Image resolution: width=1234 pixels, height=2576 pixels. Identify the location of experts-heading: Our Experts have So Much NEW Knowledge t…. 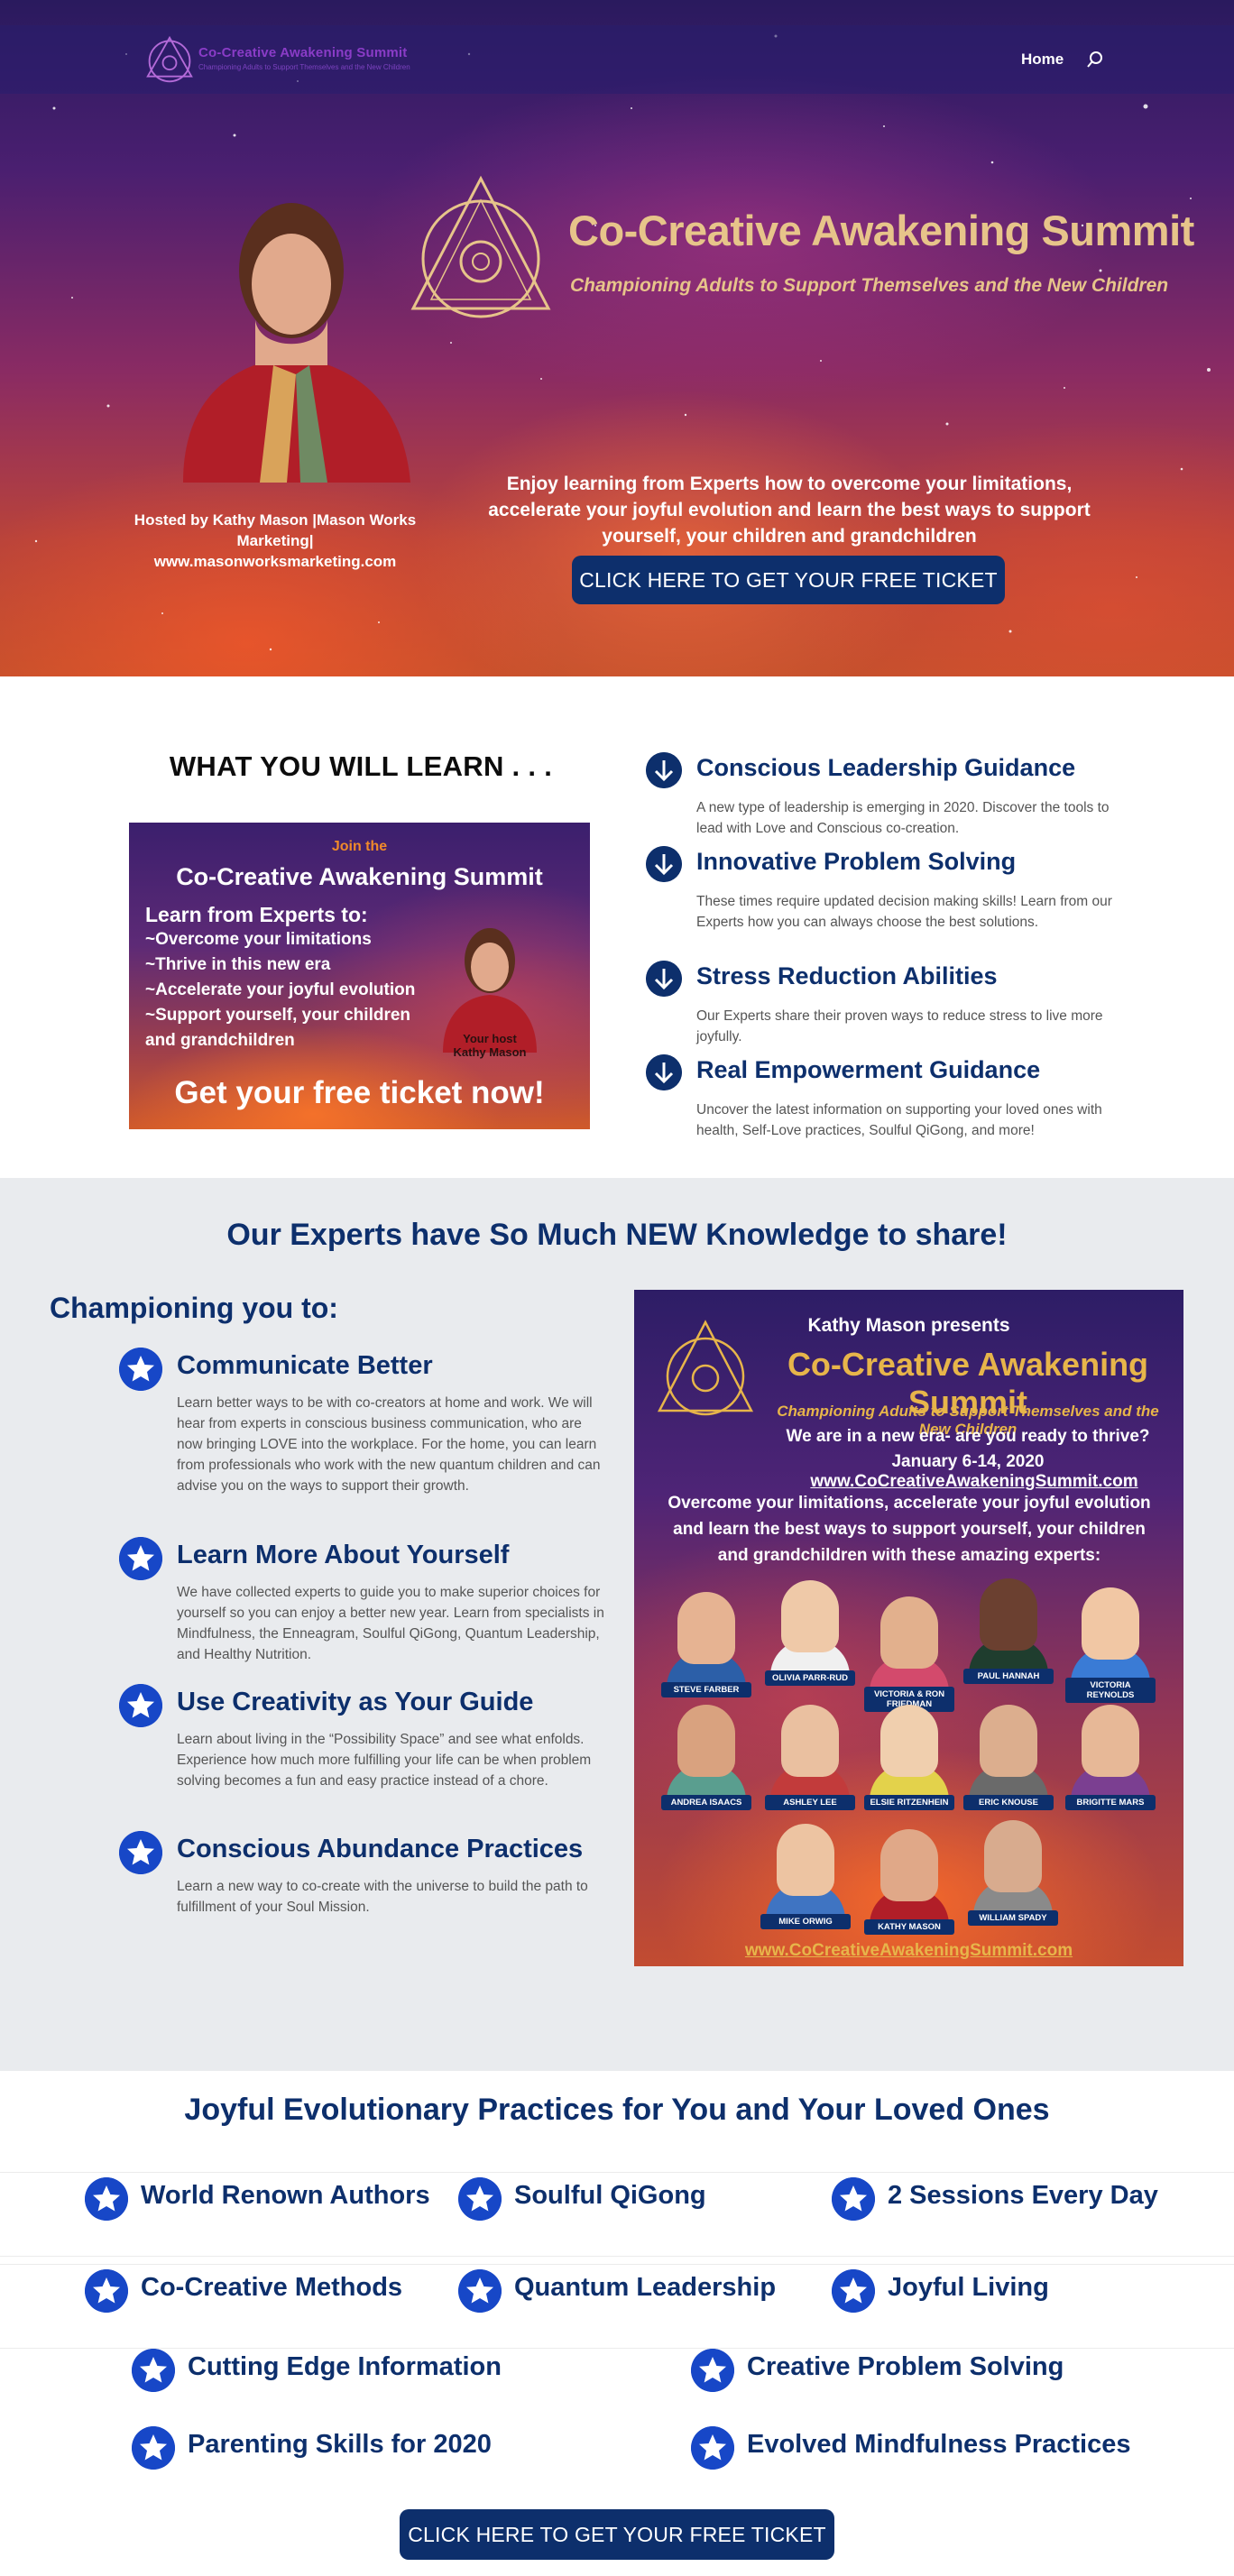
(617, 1235).